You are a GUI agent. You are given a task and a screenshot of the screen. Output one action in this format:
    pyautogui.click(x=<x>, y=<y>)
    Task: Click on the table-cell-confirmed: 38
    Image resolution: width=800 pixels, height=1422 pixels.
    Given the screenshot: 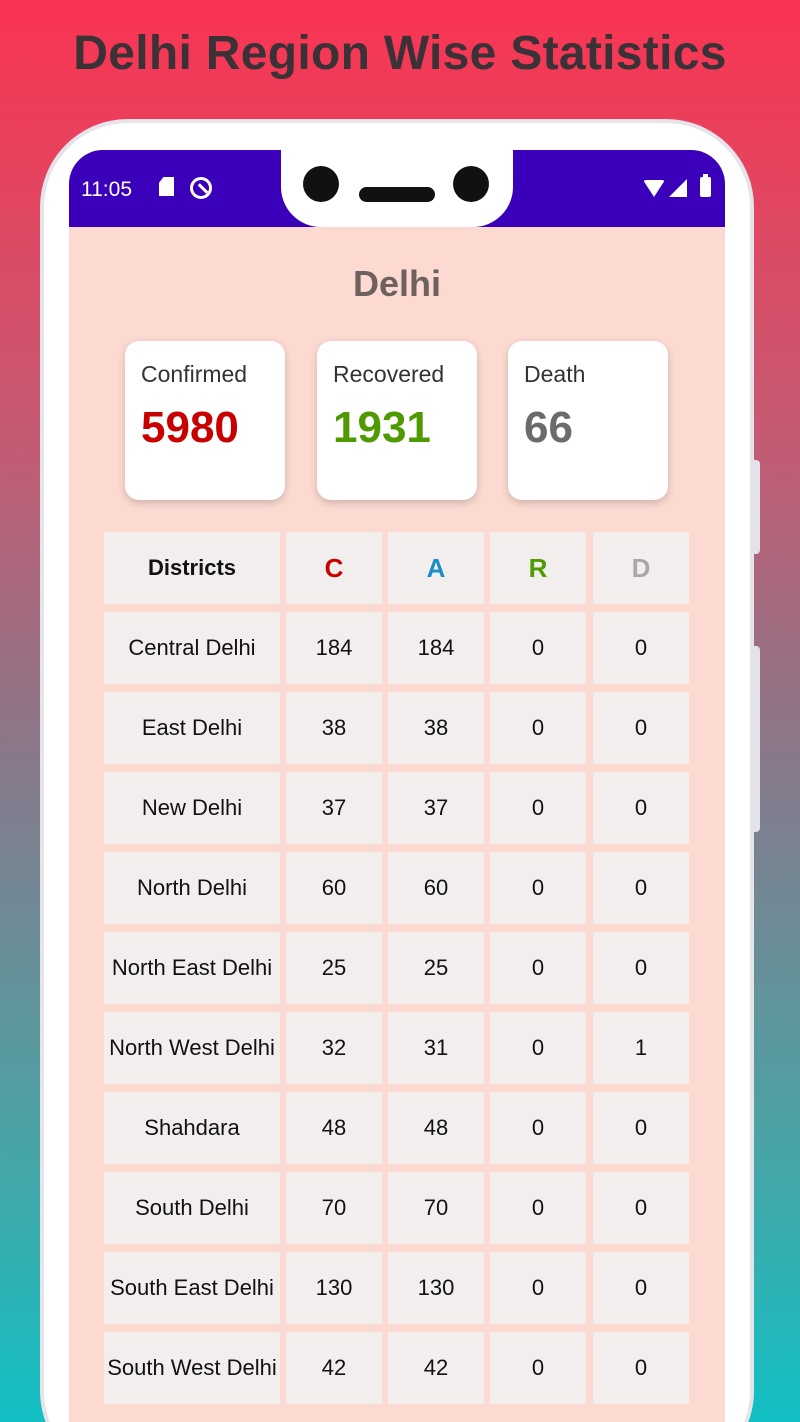 What is the action you would take?
    pyautogui.click(x=334, y=728)
    